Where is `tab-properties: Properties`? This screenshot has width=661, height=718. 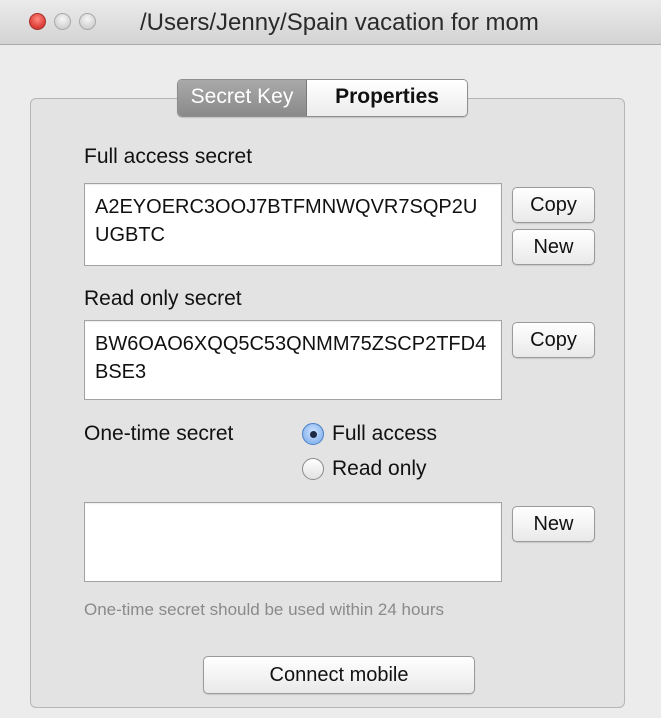
tab-properties: Properties is located at coordinates (387, 98).